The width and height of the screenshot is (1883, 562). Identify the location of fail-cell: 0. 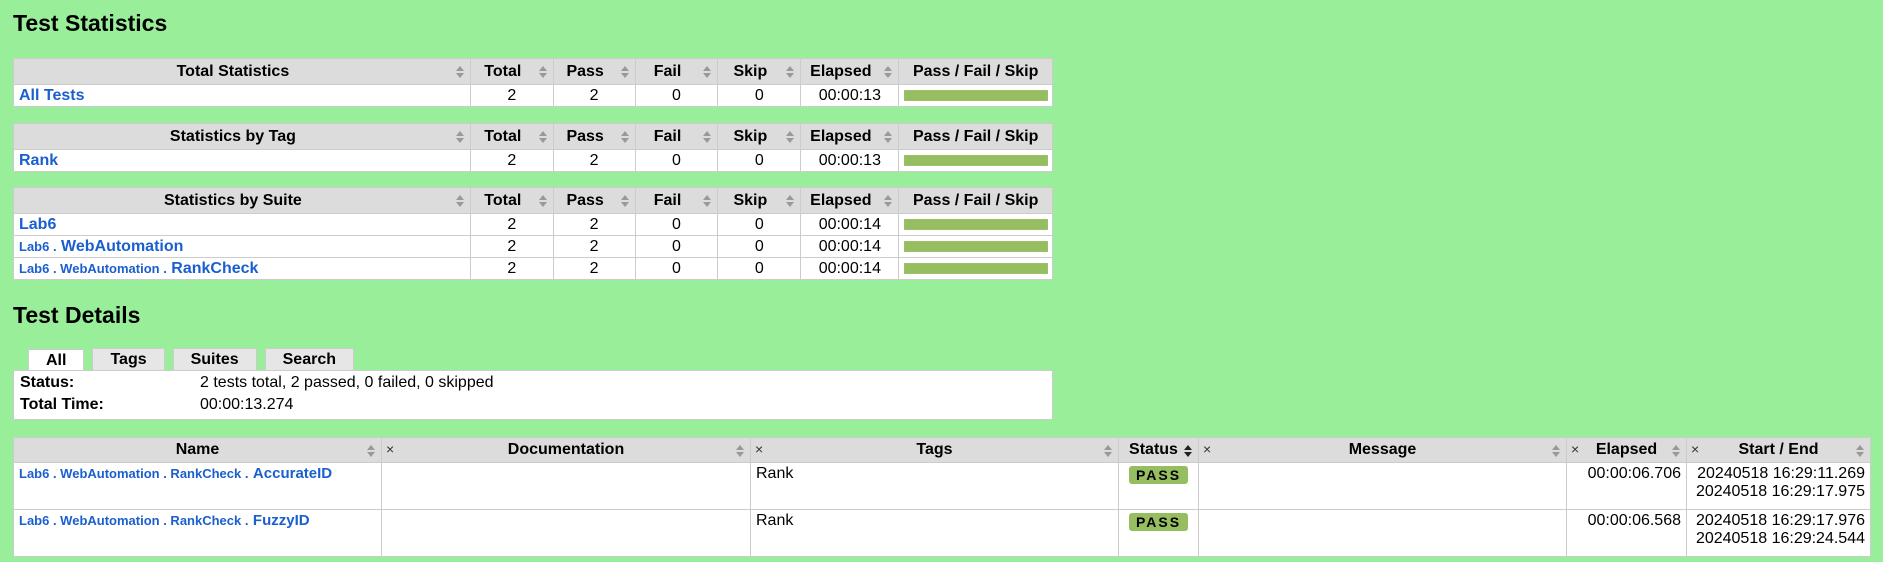
(676, 160).